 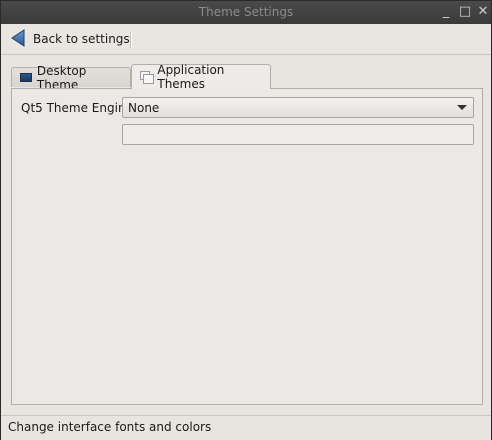 What do you see at coordinates (144, 108) in the screenshot?
I see `qt5-theme-engine-value: None` at bounding box center [144, 108].